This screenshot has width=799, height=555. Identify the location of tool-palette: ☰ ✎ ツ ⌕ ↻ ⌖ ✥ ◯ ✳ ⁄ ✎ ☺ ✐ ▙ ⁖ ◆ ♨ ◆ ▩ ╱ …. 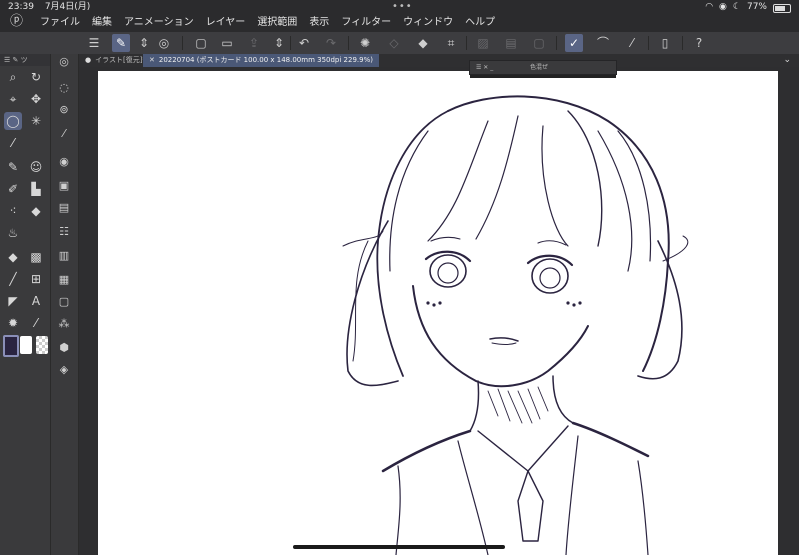
(25, 304).